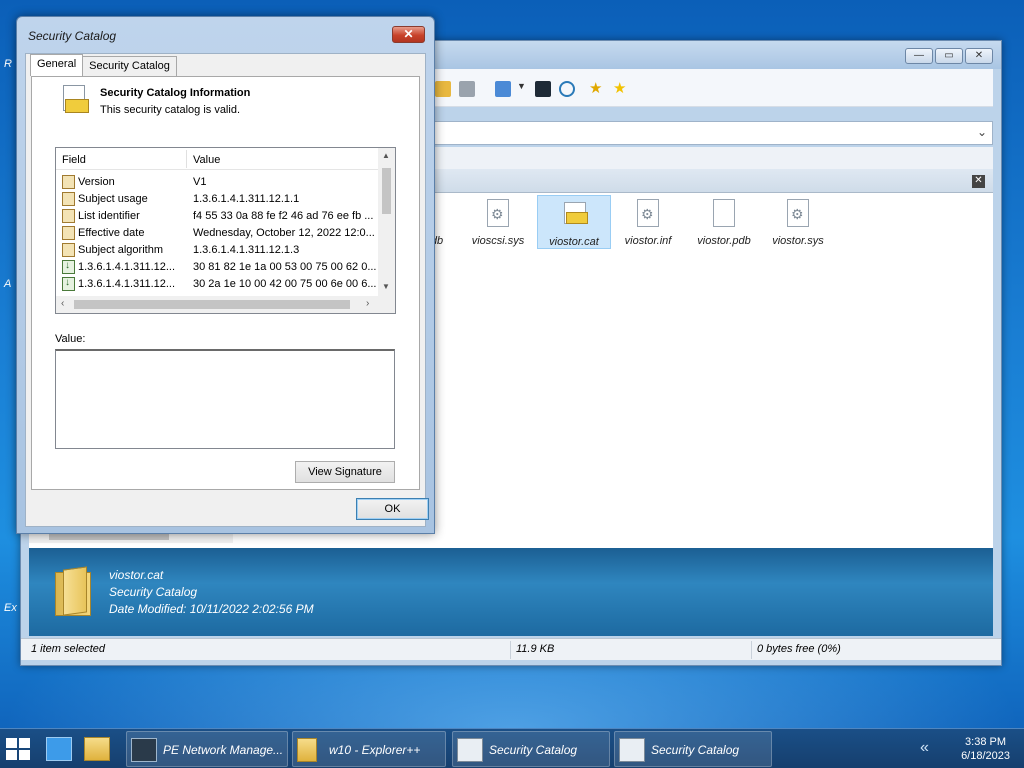 The width and height of the screenshot is (1024, 768). Describe the element at coordinates (467, 89) in the screenshot. I see `folder-gray-icon` at that location.